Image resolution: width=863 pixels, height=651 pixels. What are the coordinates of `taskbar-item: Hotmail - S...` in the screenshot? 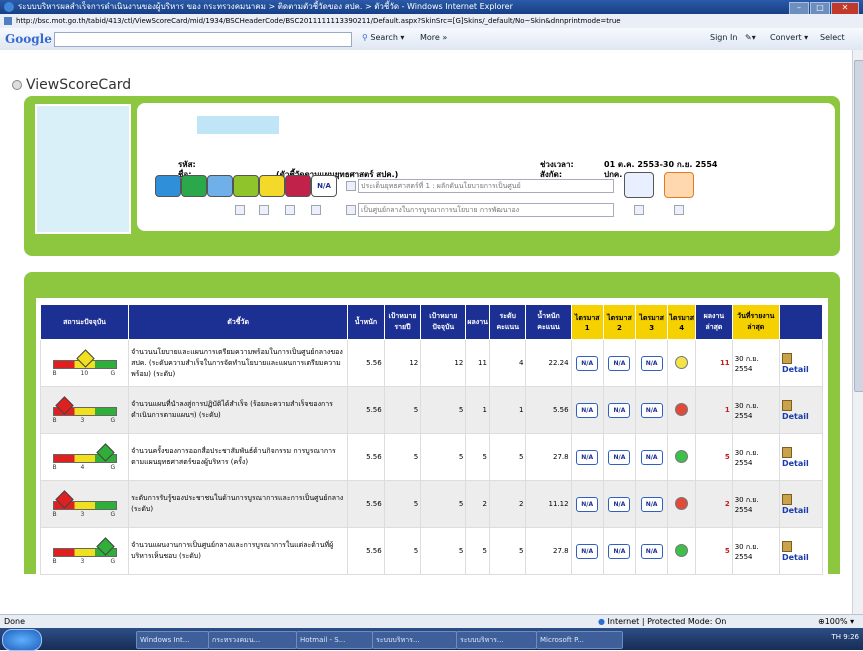 It's located at (334, 640).